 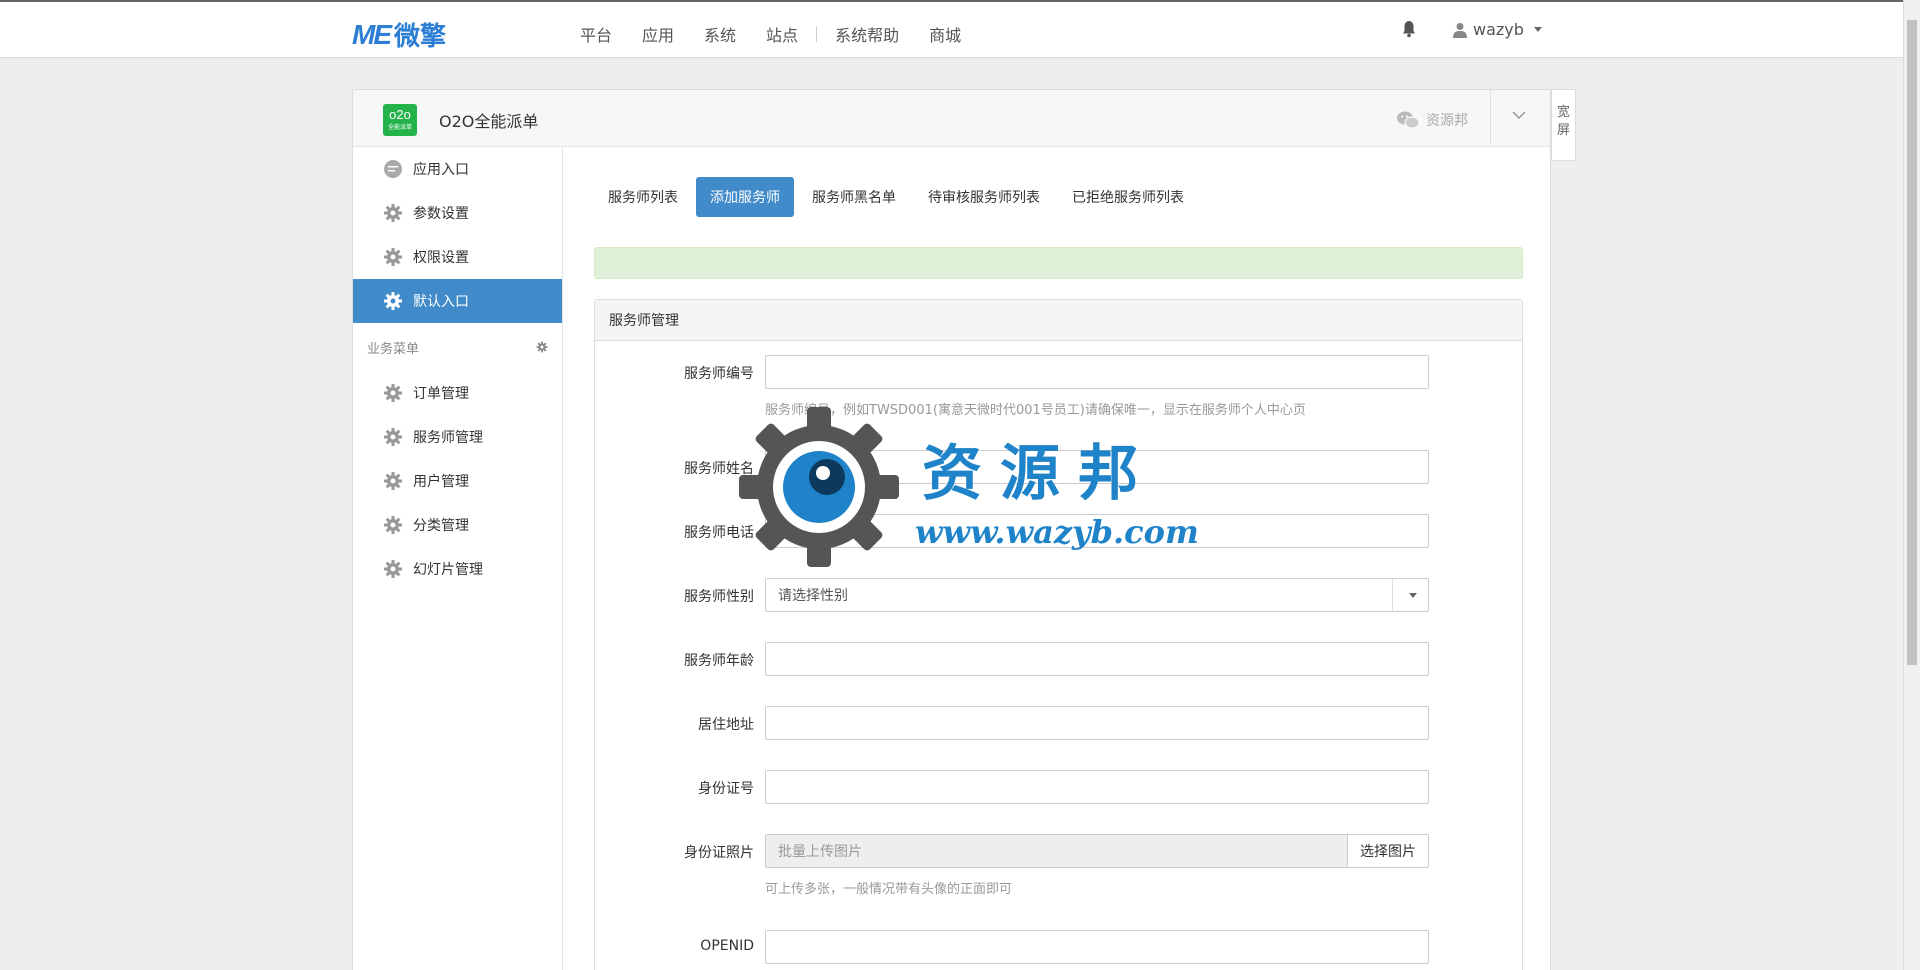 What do you see at coordinates (1097, 531) in the screenshot?
I see `servicer-phone-input` at bounding box center [1097, 531].